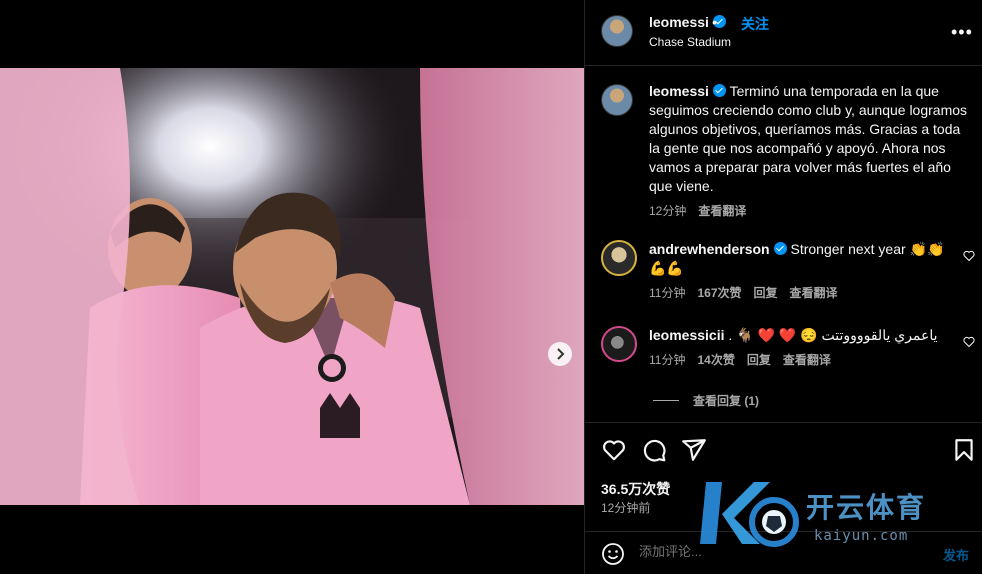  Describe the element at coordinates (719, 293) in the screenshot. I see `comment-likes: 167次赞` at that location.